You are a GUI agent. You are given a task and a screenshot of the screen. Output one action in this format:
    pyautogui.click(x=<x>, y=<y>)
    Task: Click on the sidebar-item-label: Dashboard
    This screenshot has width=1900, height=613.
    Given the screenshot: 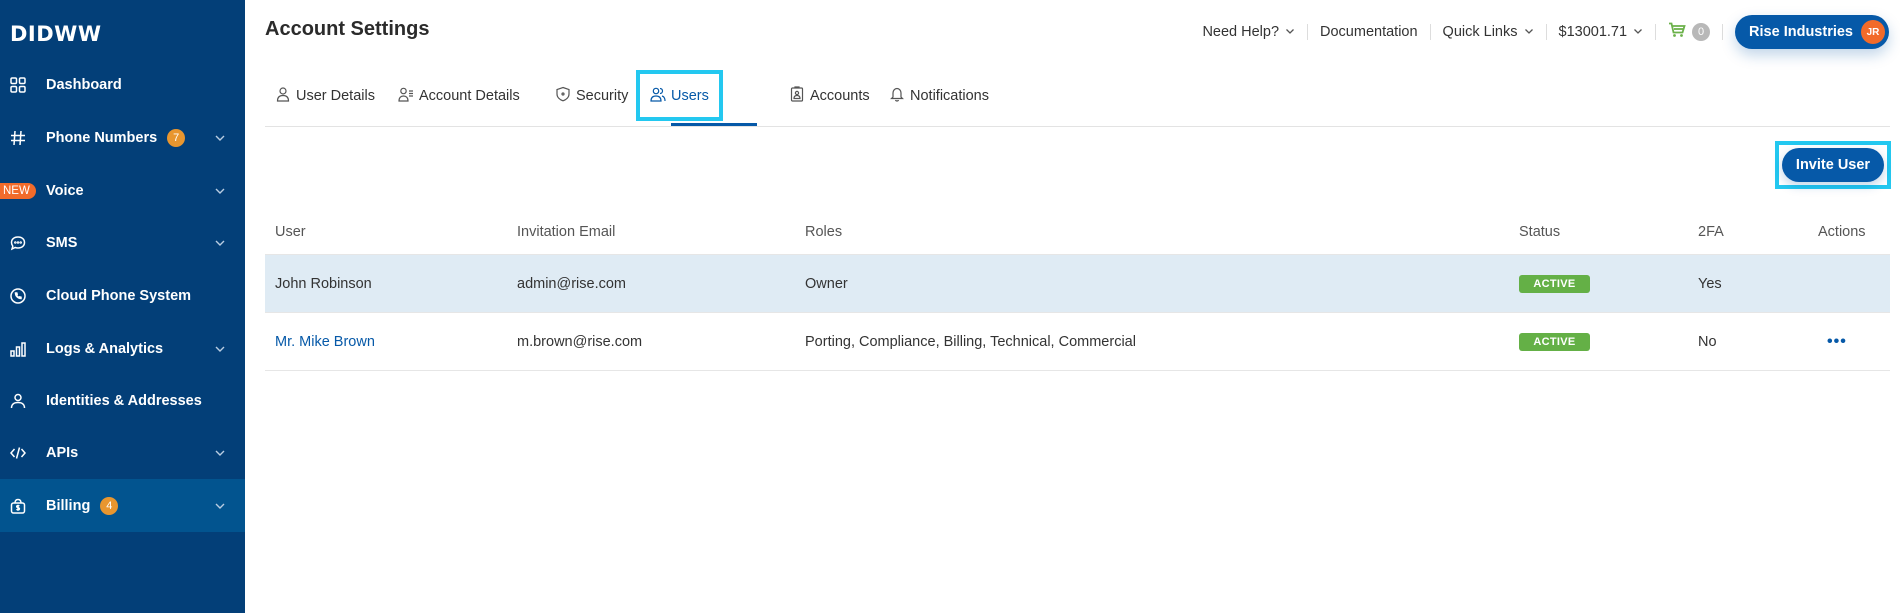 What is the action you would take?
    pyautogui.click(x=84, y=84)
    